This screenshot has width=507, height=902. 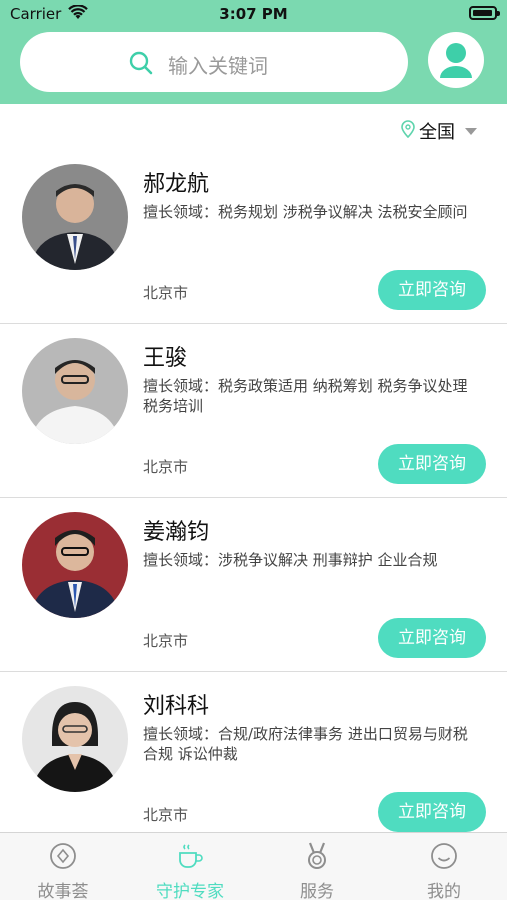 I want to click on expert-name: 郝龙航, so click(x=176, y=184).